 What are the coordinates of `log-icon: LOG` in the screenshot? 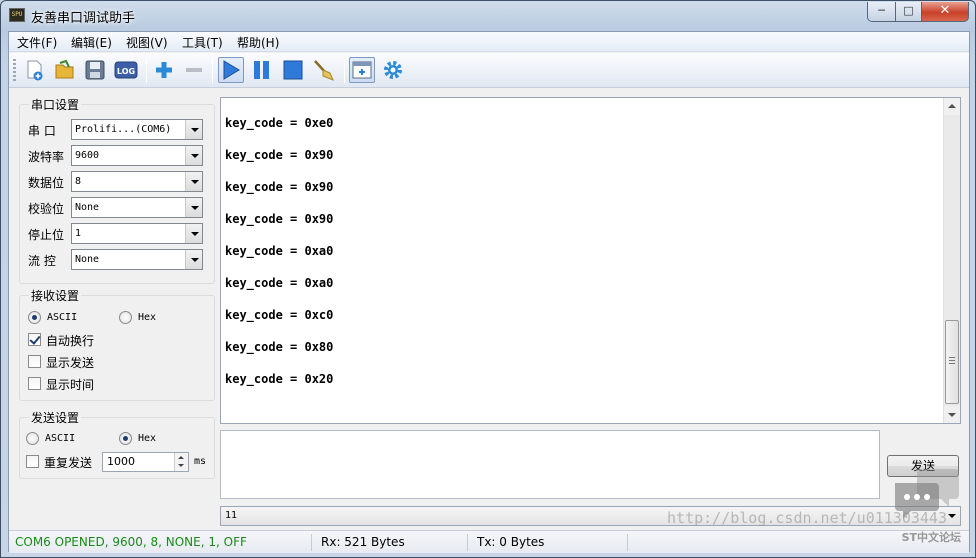 It's located at (126, 70).